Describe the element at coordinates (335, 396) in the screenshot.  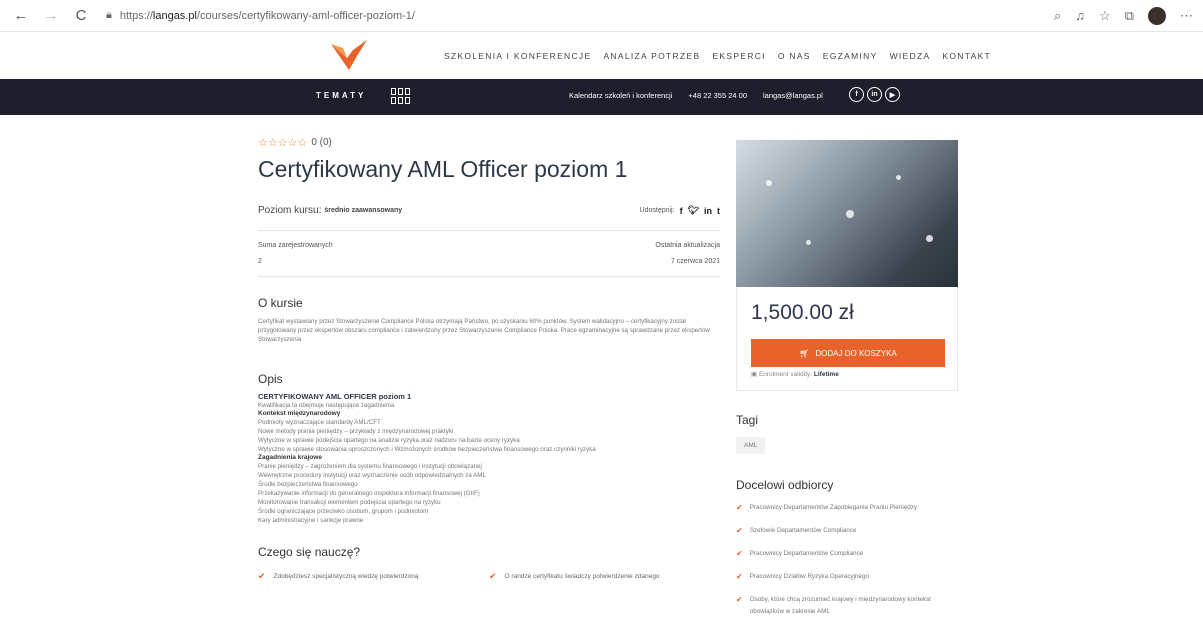
I see `description-title: CERTYFIKOWANY AML OFFICER poziom 1` at that location.